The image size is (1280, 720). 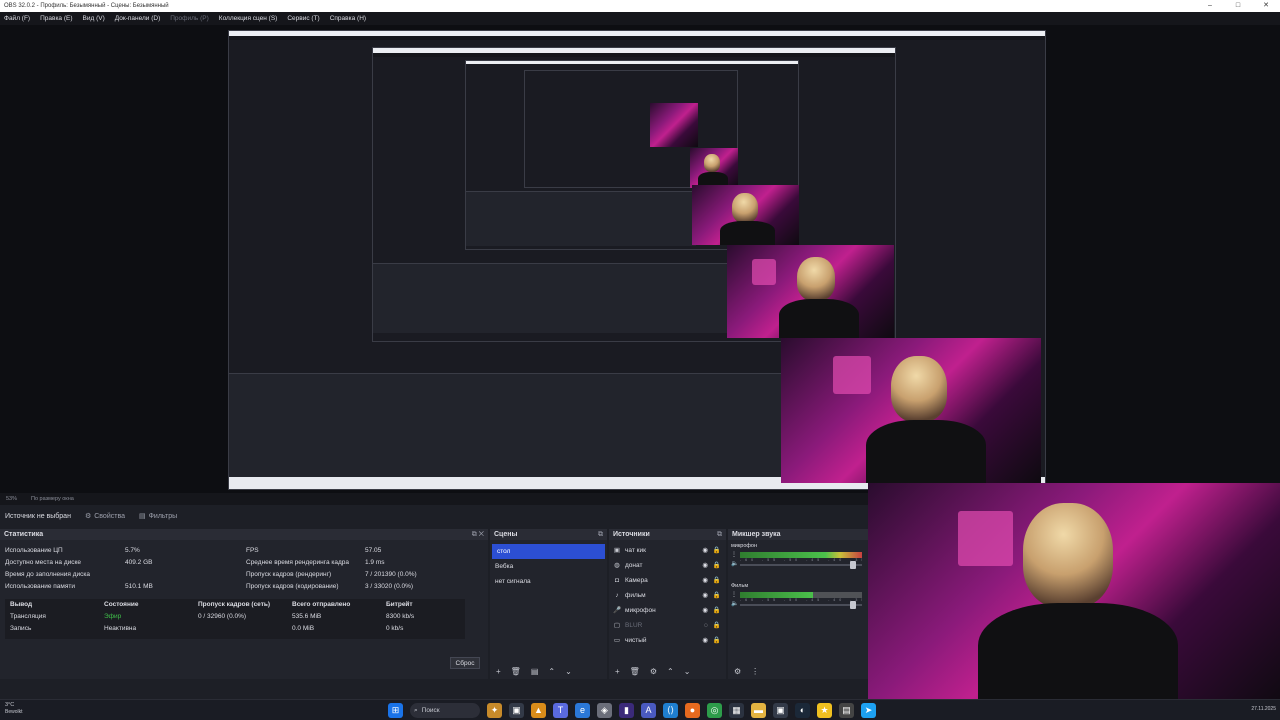 I want to click on stat-value: 5.7%, so click(x=132, y=550).